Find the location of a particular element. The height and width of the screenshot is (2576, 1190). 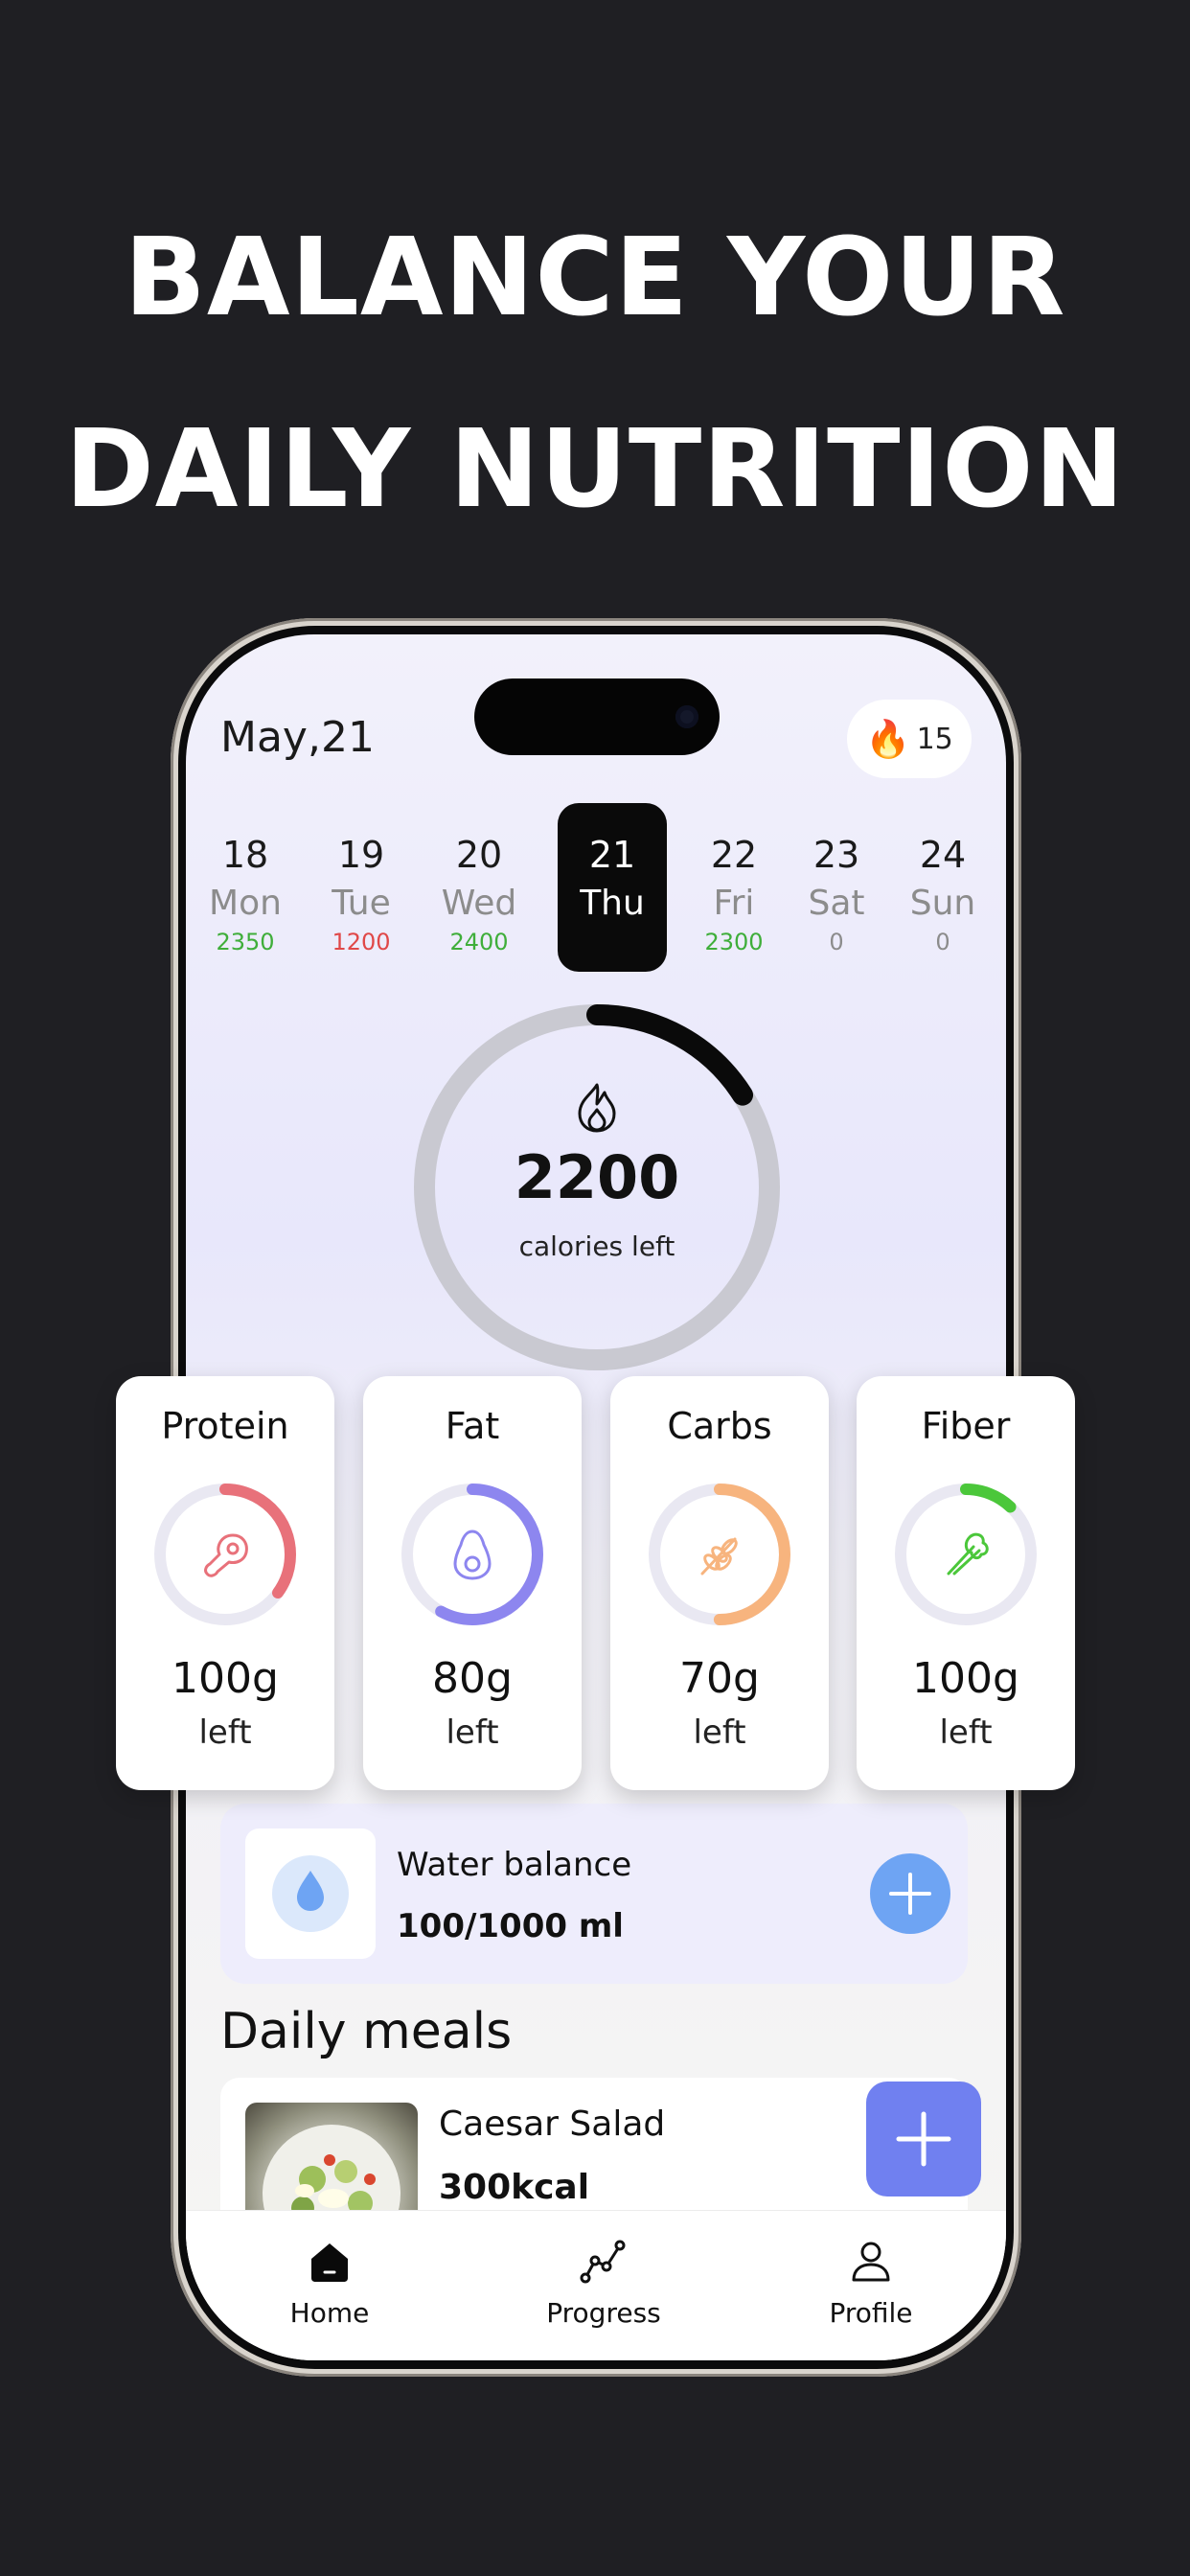

day-number: 18 is located at coordinates (245, 855).